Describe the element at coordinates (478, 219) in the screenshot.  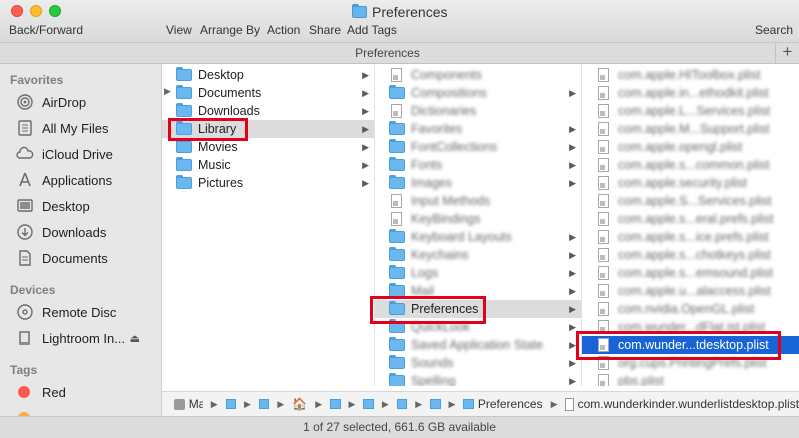
I see `column-library-item: KeyBindings` at that location.